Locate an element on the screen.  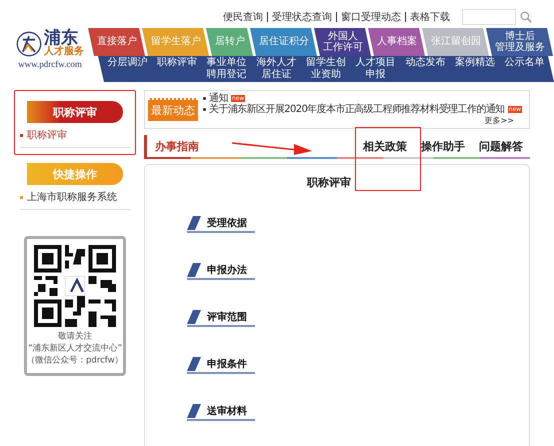
logo-emblem-icon is located at coordinates (29, 43).